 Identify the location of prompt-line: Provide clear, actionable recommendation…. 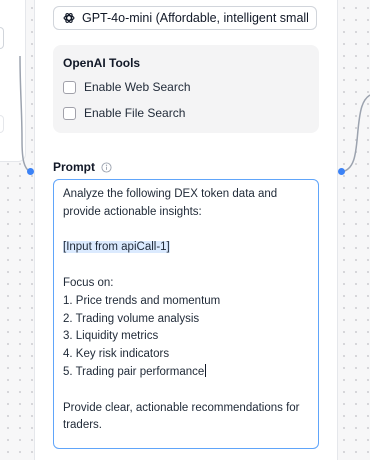
(181, 416).